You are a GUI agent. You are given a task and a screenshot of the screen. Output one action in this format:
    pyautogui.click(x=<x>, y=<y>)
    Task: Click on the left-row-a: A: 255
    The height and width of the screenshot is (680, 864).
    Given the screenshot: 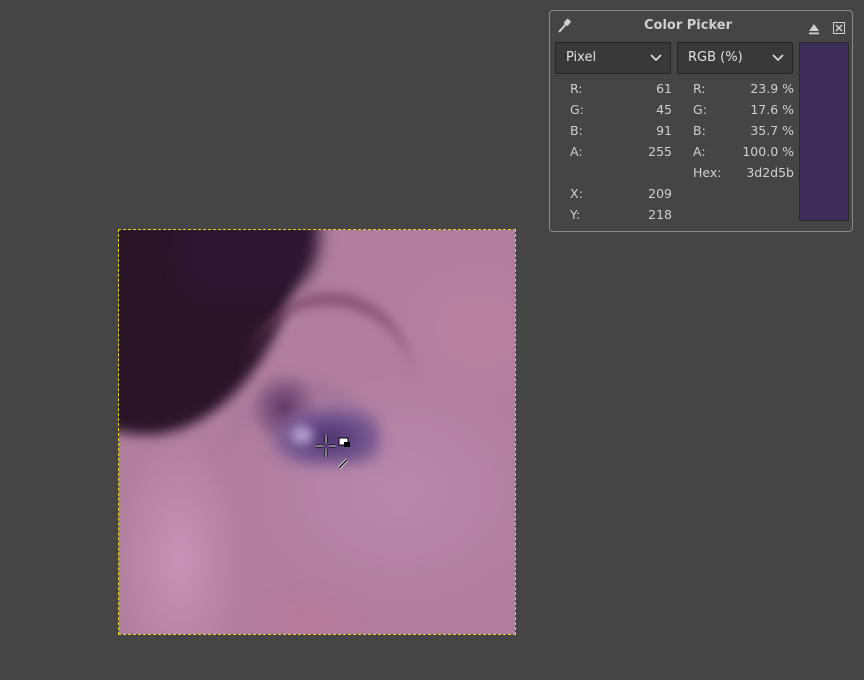 What is the action you would take?
    pyautogui.click(x=621, y=152)
    